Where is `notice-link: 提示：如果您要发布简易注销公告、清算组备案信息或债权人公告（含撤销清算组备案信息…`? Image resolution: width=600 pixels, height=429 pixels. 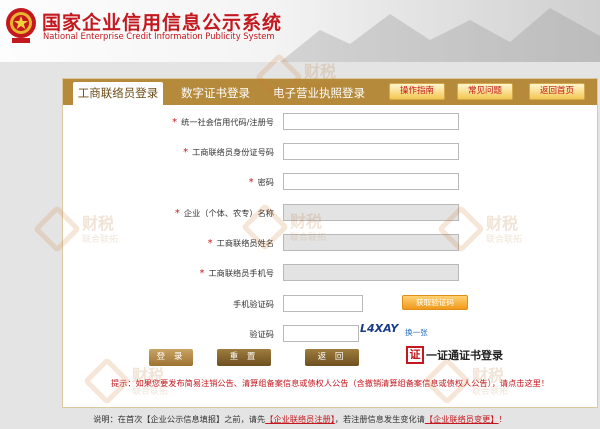 notice-link: 提示：如果您要发布简易注销公告、清算组备案信息或债权人公告（含撤销清算组备案信息… is located at coordinates (330, 383).